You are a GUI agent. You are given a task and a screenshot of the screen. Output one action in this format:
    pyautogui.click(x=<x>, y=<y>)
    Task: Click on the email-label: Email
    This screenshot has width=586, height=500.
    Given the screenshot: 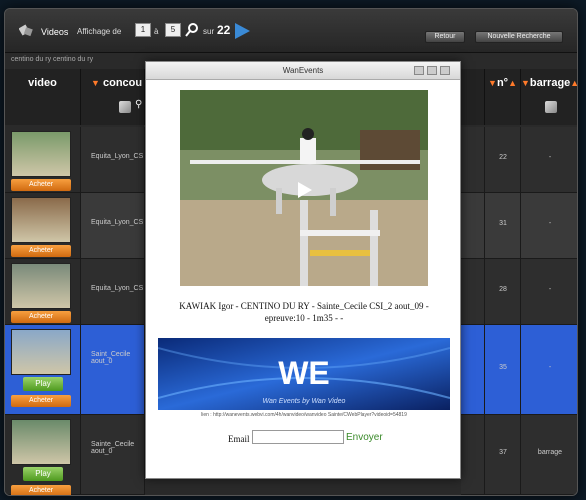 What is the action you would take?
    pyautogui.click(x=239, y=439)
    